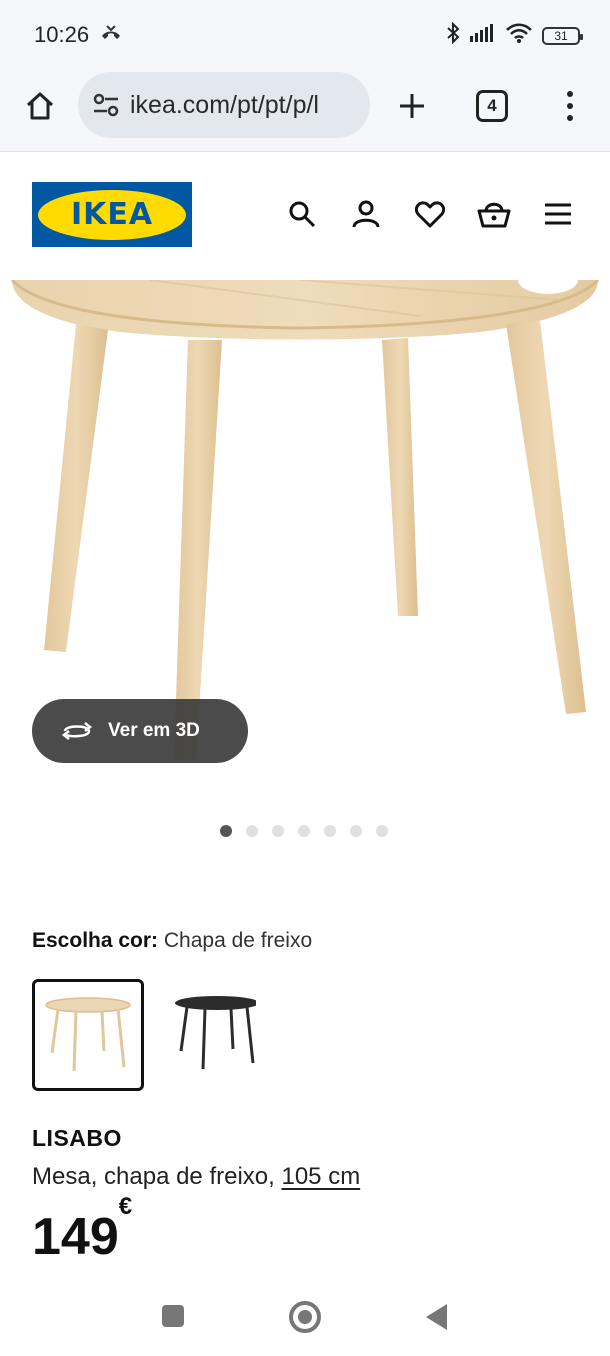 The width and height of the screenshot is (610, 1356). I want to click on menu-icon, so click(558, 214).